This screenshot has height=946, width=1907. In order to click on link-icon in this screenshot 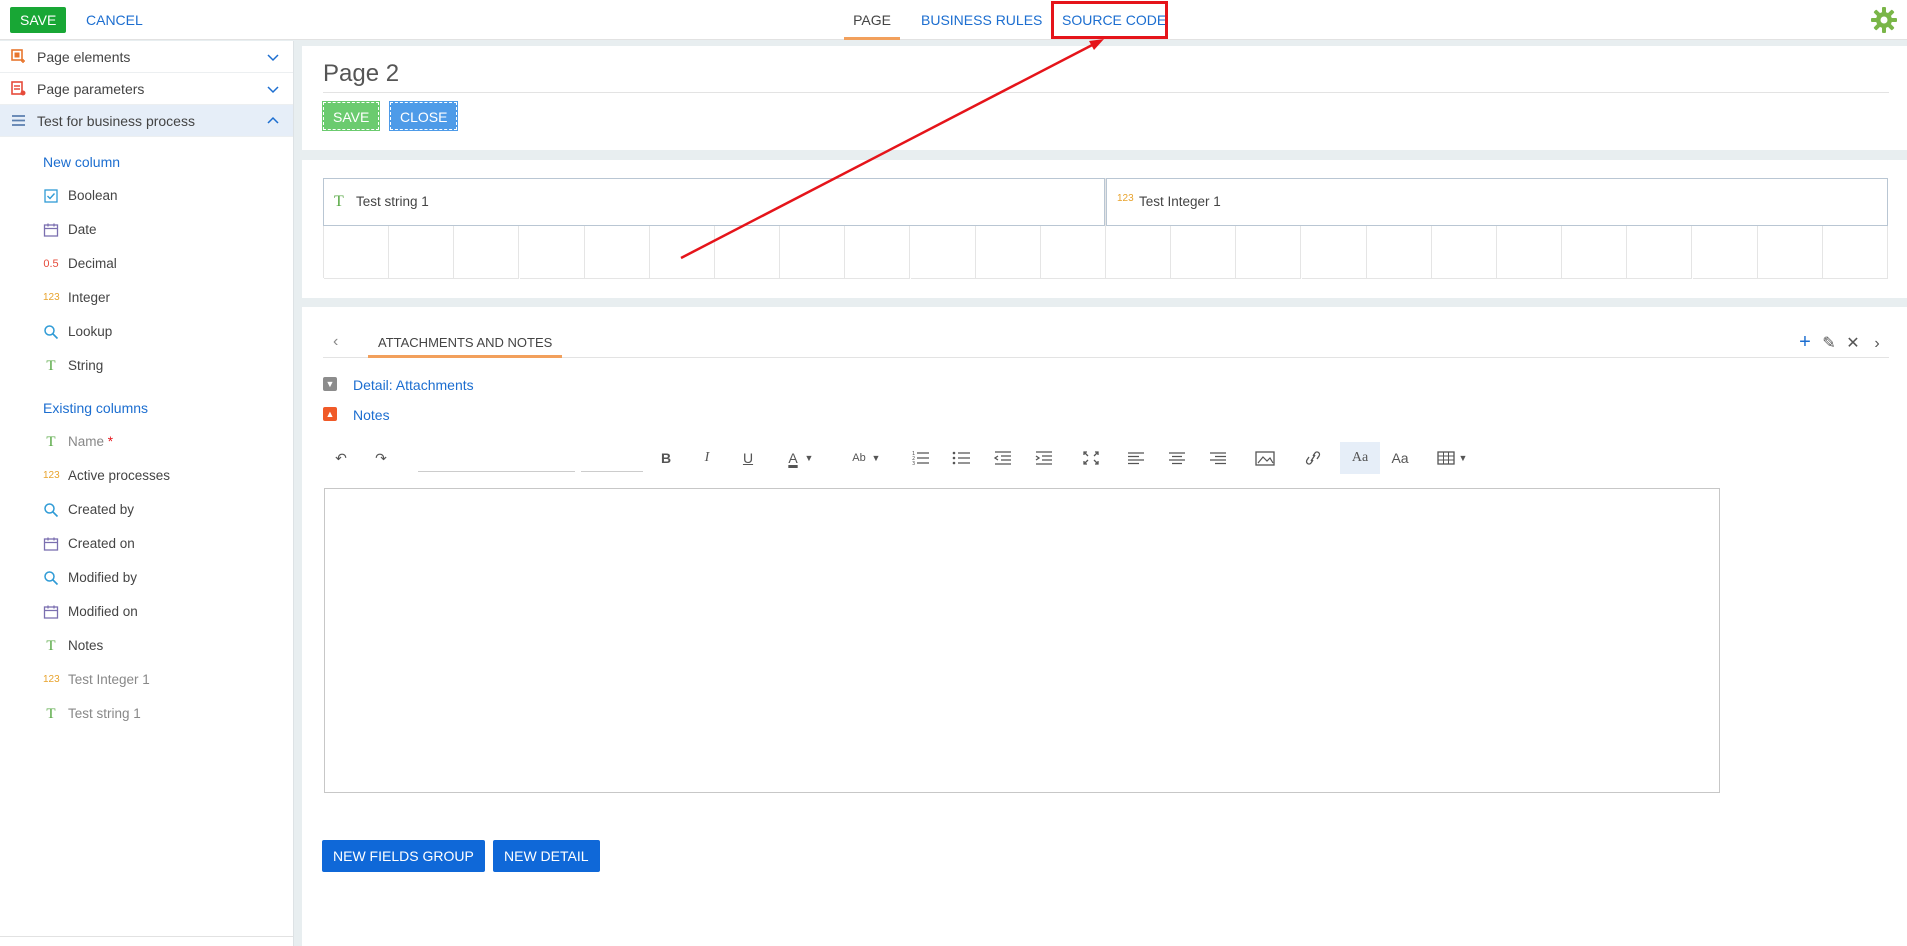, I will do `click(1313, 458)`.